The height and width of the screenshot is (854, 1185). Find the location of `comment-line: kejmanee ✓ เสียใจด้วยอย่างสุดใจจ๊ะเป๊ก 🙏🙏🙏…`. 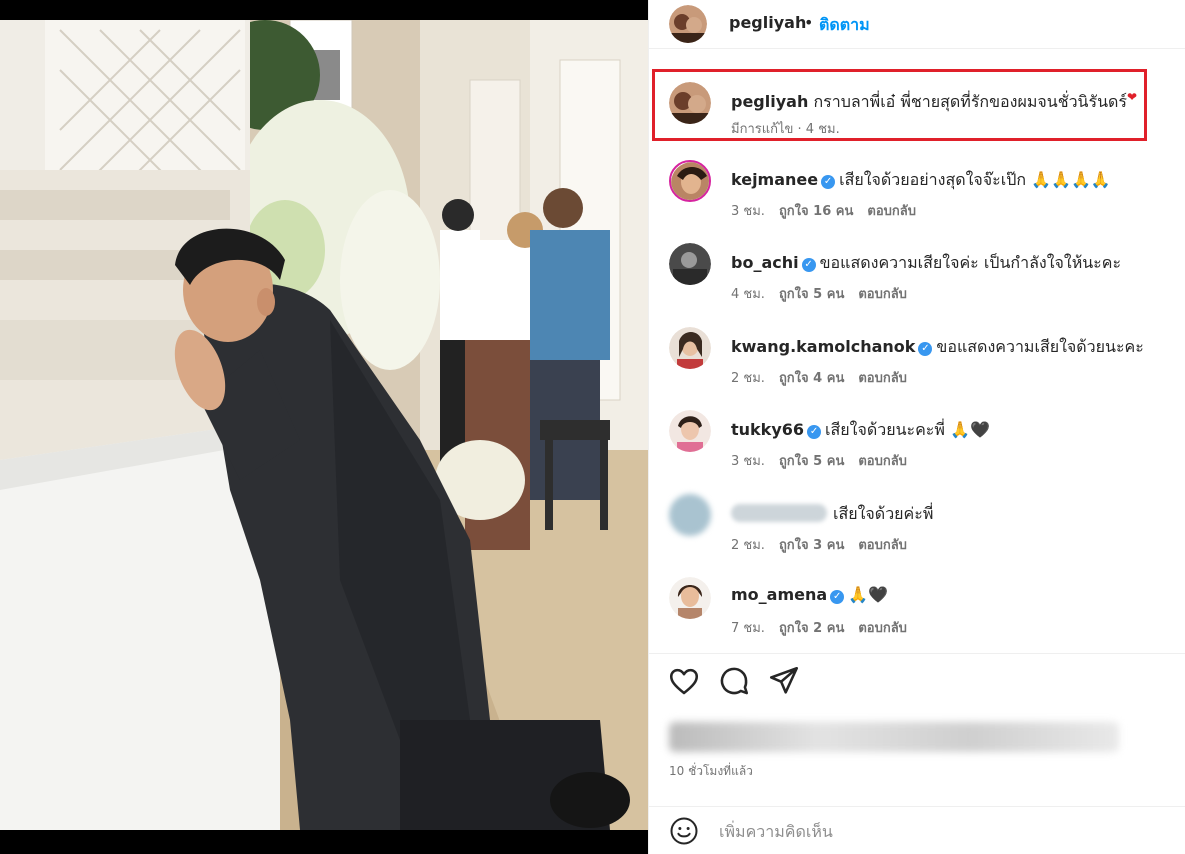

comment-line: kejmanee ✓ เสียใจด้วยอย่างสุดใจจ๊ะเป๊ก 🙏🙏🙏… is located at coordinates (921, 180).